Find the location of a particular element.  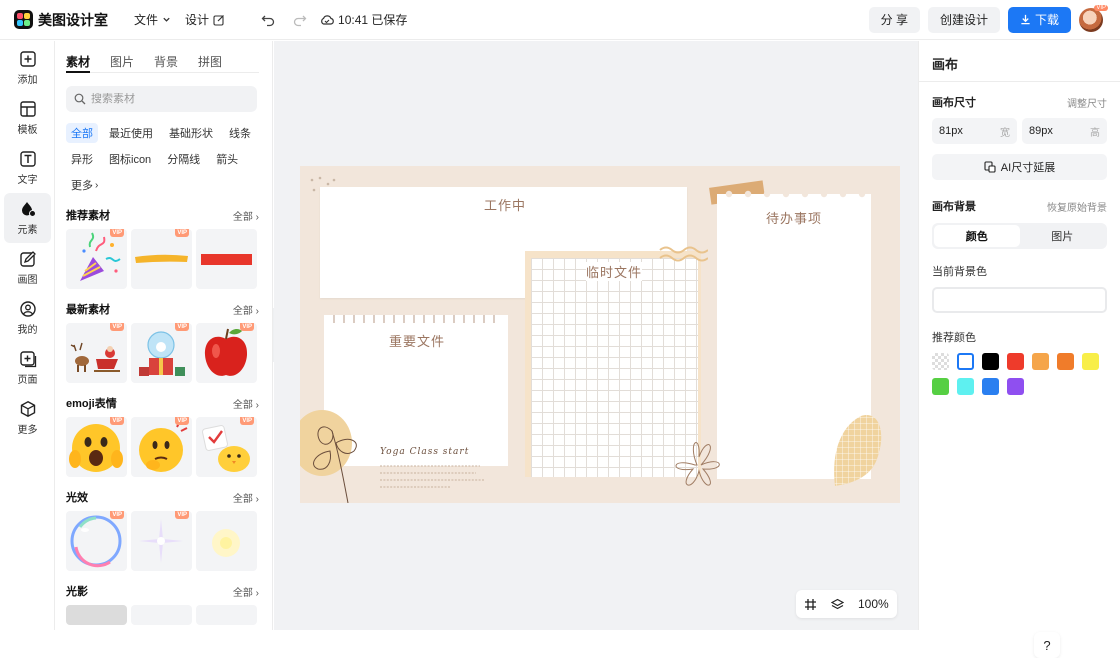

seg-image: 图片 is located at coordinates (1063, 236).